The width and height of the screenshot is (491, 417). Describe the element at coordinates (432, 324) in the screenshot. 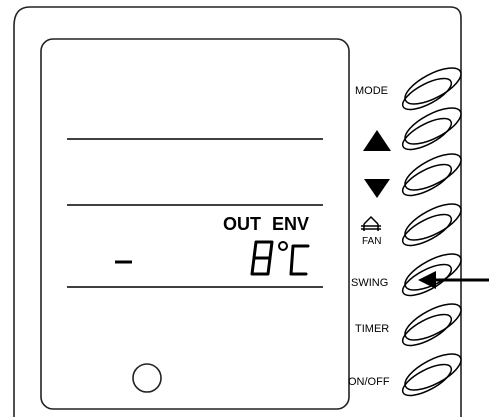

I see `timer-button` at that location.